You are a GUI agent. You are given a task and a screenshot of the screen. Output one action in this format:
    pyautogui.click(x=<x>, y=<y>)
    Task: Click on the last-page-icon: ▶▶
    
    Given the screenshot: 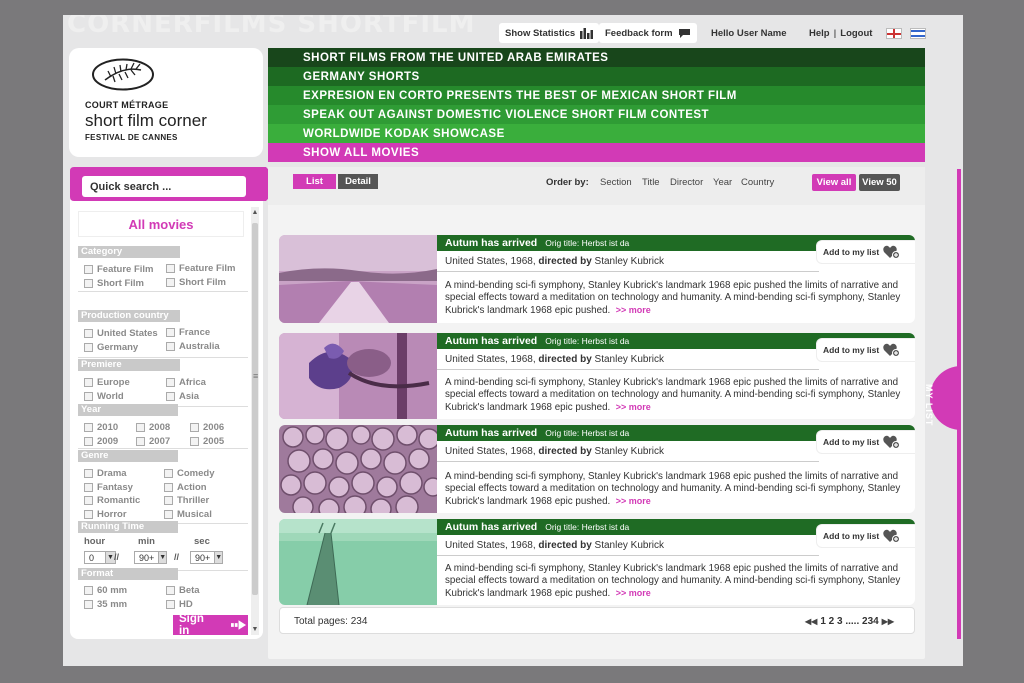 What is the action you would take?
    pyautogui.click(x=888, y=621)
    